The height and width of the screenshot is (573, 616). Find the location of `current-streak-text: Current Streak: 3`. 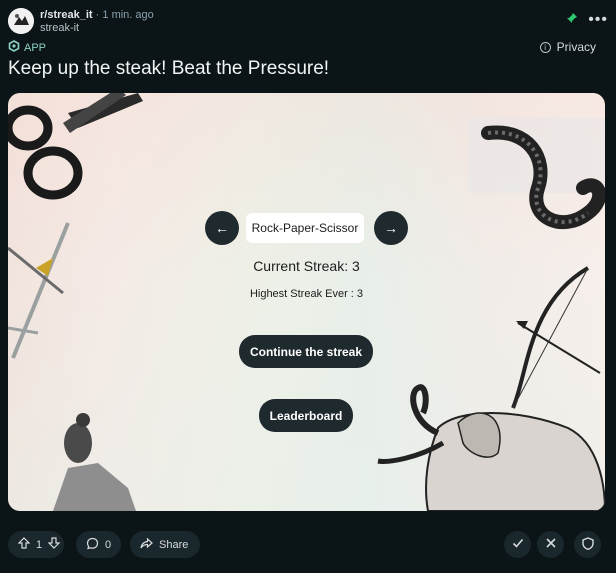

current-streak-text: Current Streak: 3 is located at coordinates (306, 266).